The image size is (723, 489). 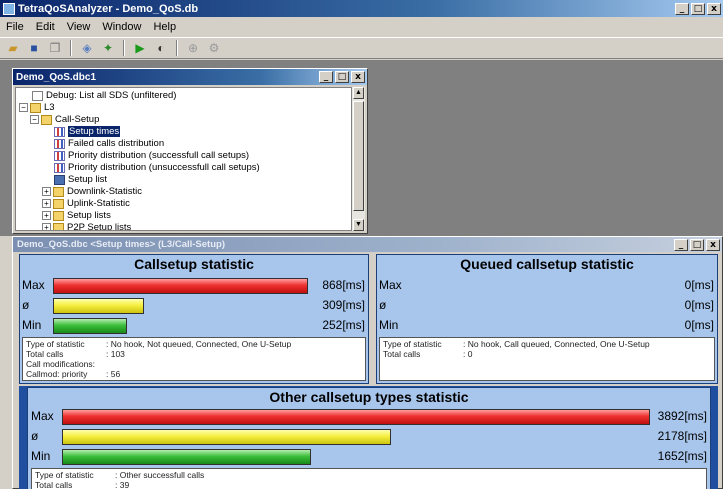 What do you see at coordinates (34, 119) in the screenshot?
I see `collapse-call-setup-icon: −` at bounding box center [34, 119].